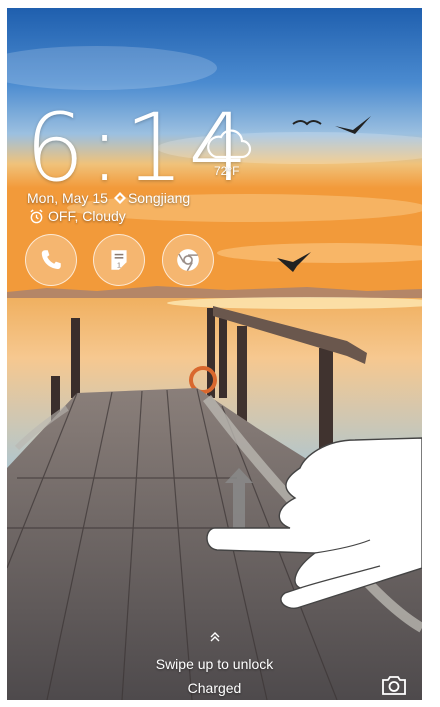 The image size is (440, 707). What do you see at coordinates (159, 198) in the screenshot?
I see `location-text: Songjiang` at bounding box center [159, 198].